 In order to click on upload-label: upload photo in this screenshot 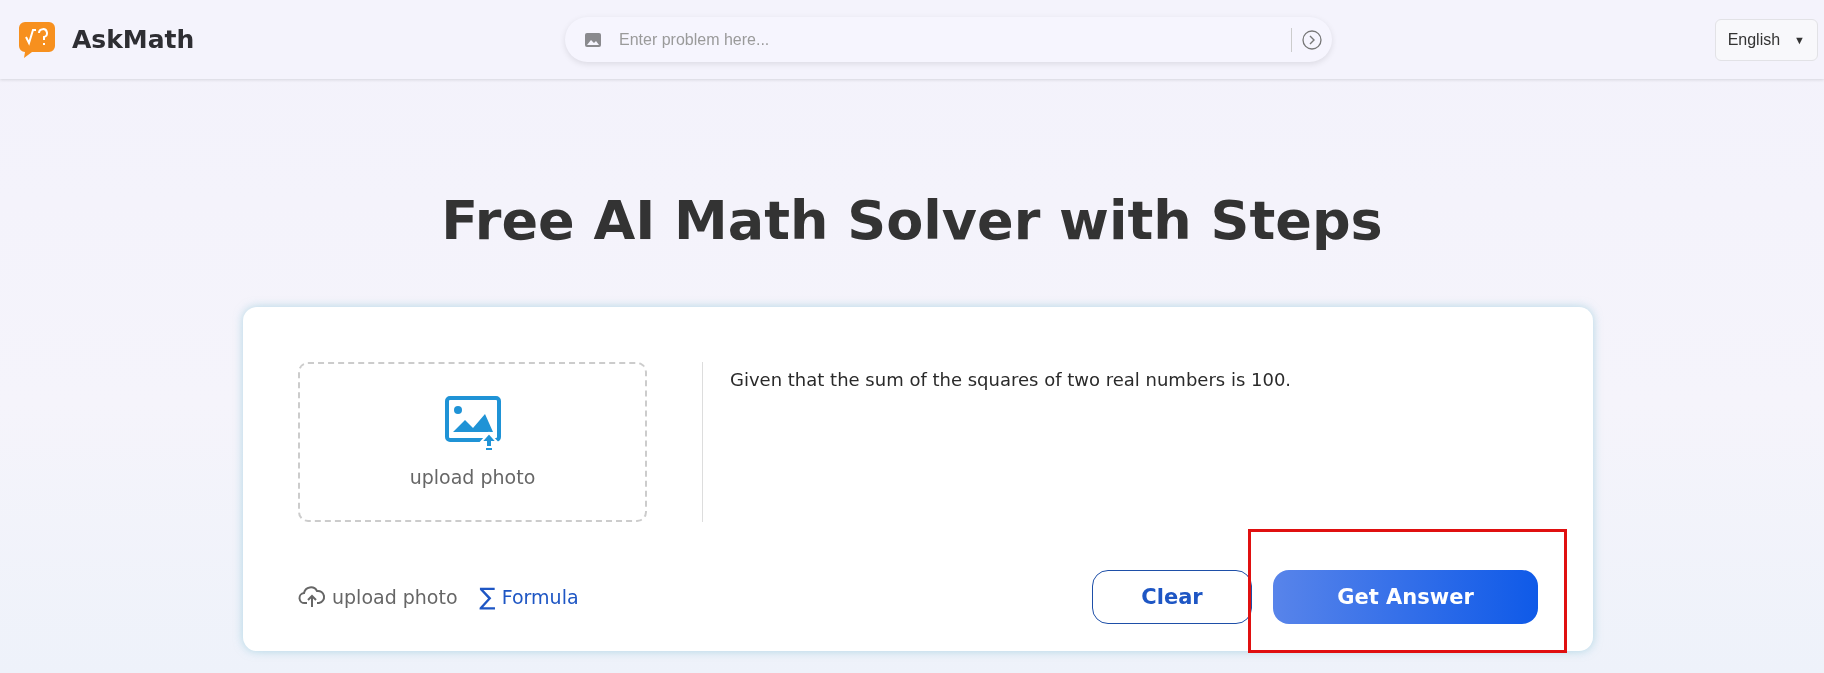, I will do `click(472, 477)`.